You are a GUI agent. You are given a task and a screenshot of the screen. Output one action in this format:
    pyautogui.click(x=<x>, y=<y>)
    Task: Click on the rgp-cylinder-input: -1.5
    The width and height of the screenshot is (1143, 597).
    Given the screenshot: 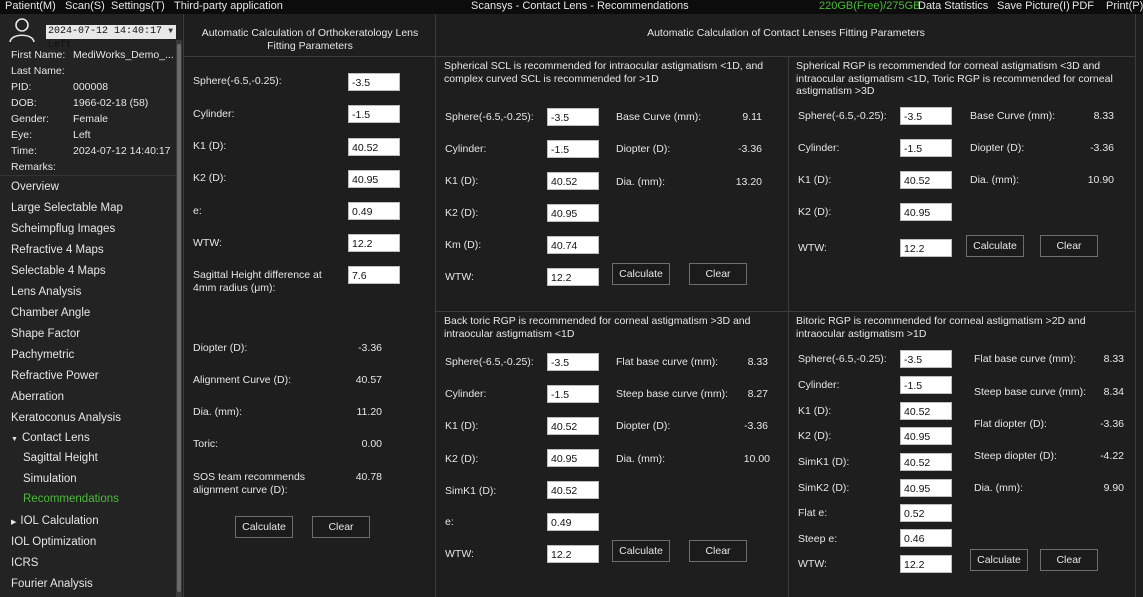 What is the action you would take?
    pyautogui.click(x=926, y=148)
    